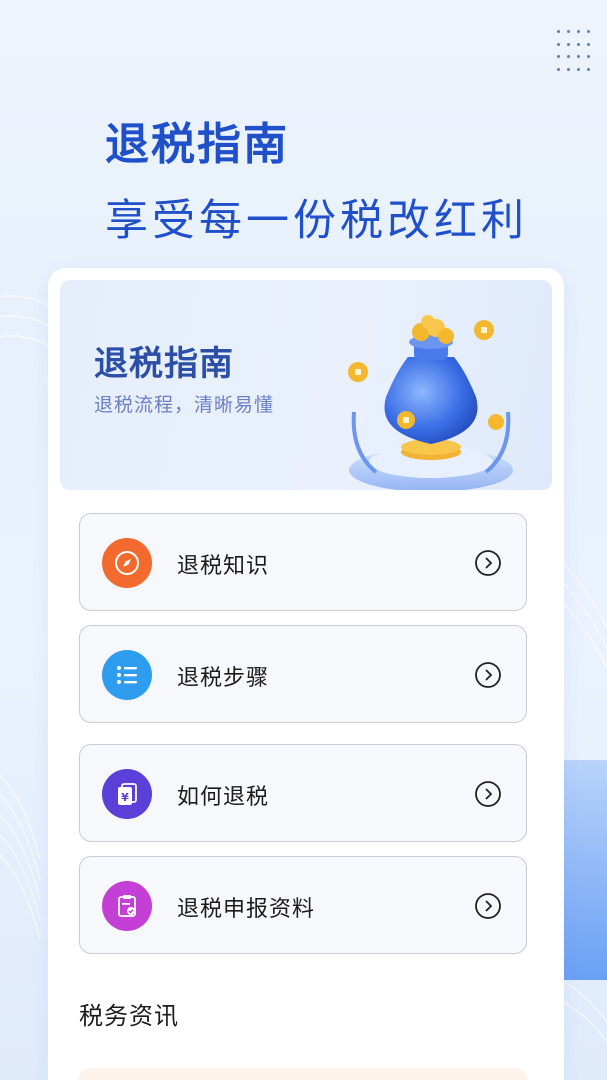  What do you see at coordinates (223, 797) in the screenshot?
I see `menu-item-label: 如何退税` at bounding box center [223, 797].